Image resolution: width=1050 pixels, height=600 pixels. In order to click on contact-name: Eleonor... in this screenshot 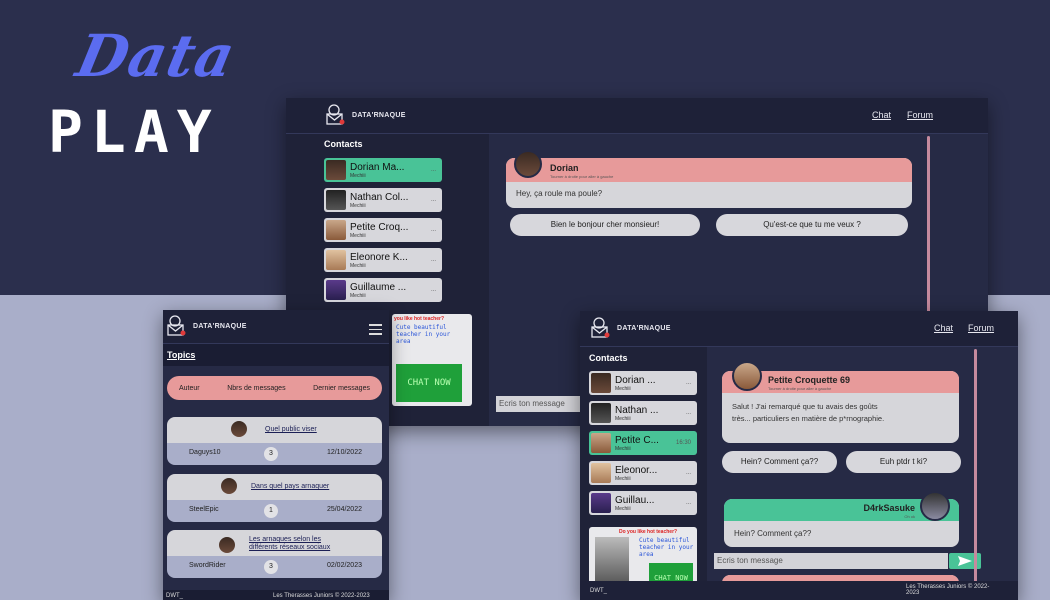, I will do `click(636, 470)`.